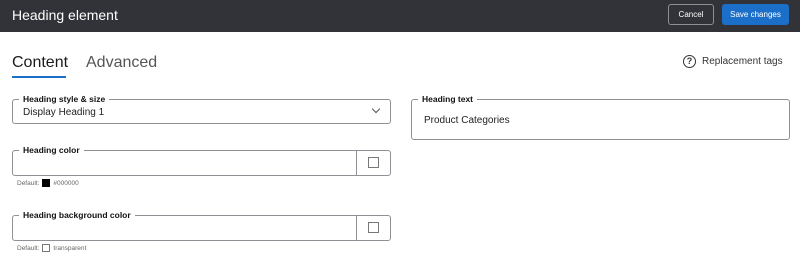  Describe the element at coordinates (46, 248) in the screenshot. I see `default-bg-swatch` at that location.